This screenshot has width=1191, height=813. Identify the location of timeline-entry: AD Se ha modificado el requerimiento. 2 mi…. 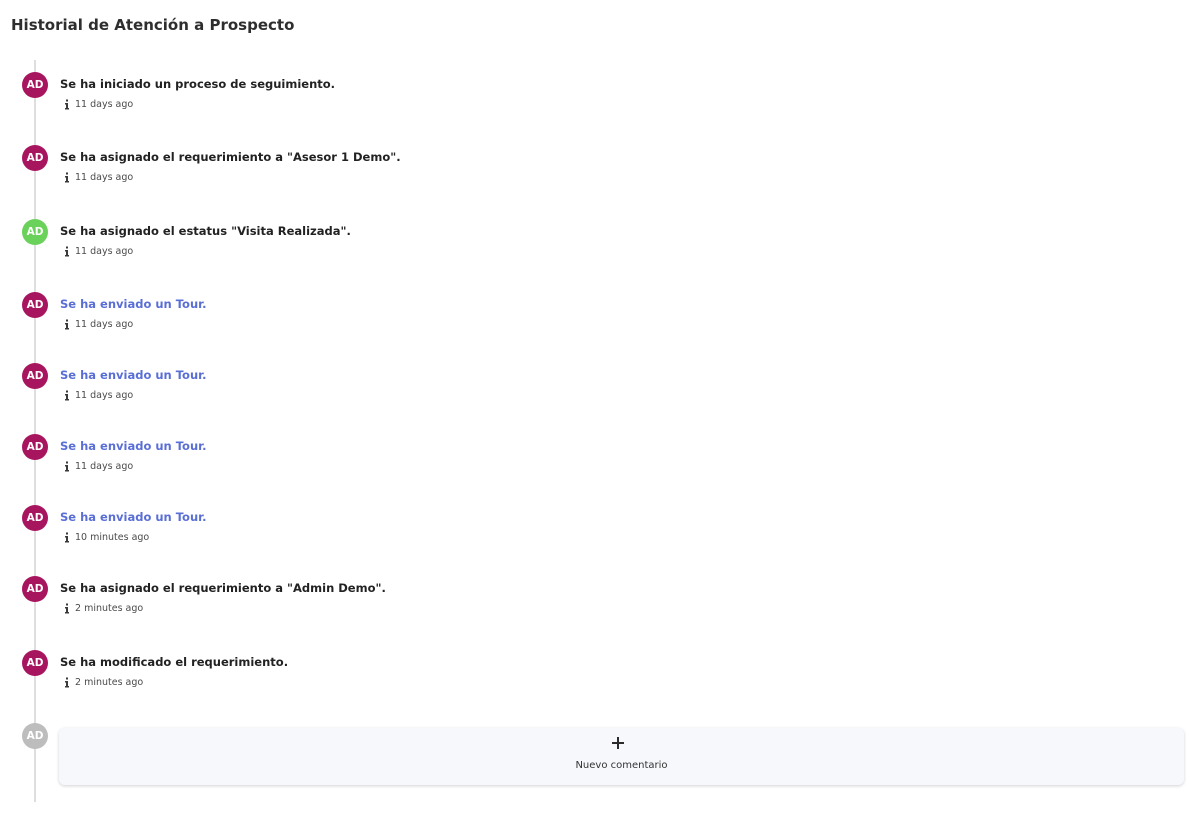
(595, 680).